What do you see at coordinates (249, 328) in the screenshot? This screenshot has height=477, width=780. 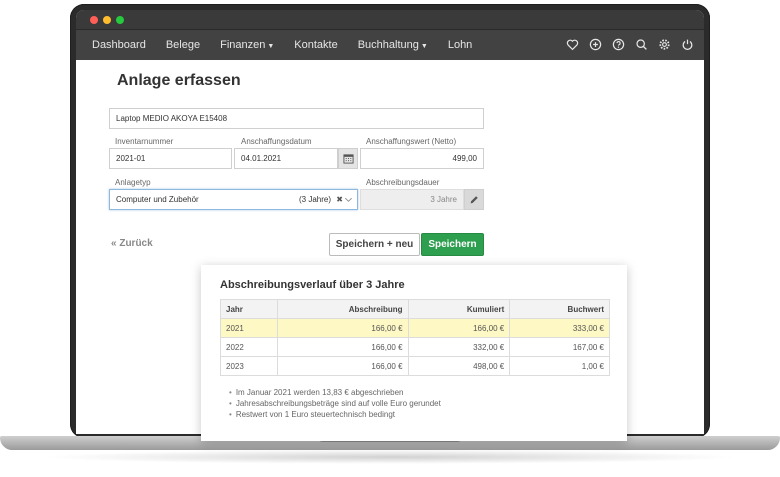 I see `cell-year: 2021` at bounding box center [249, 328].